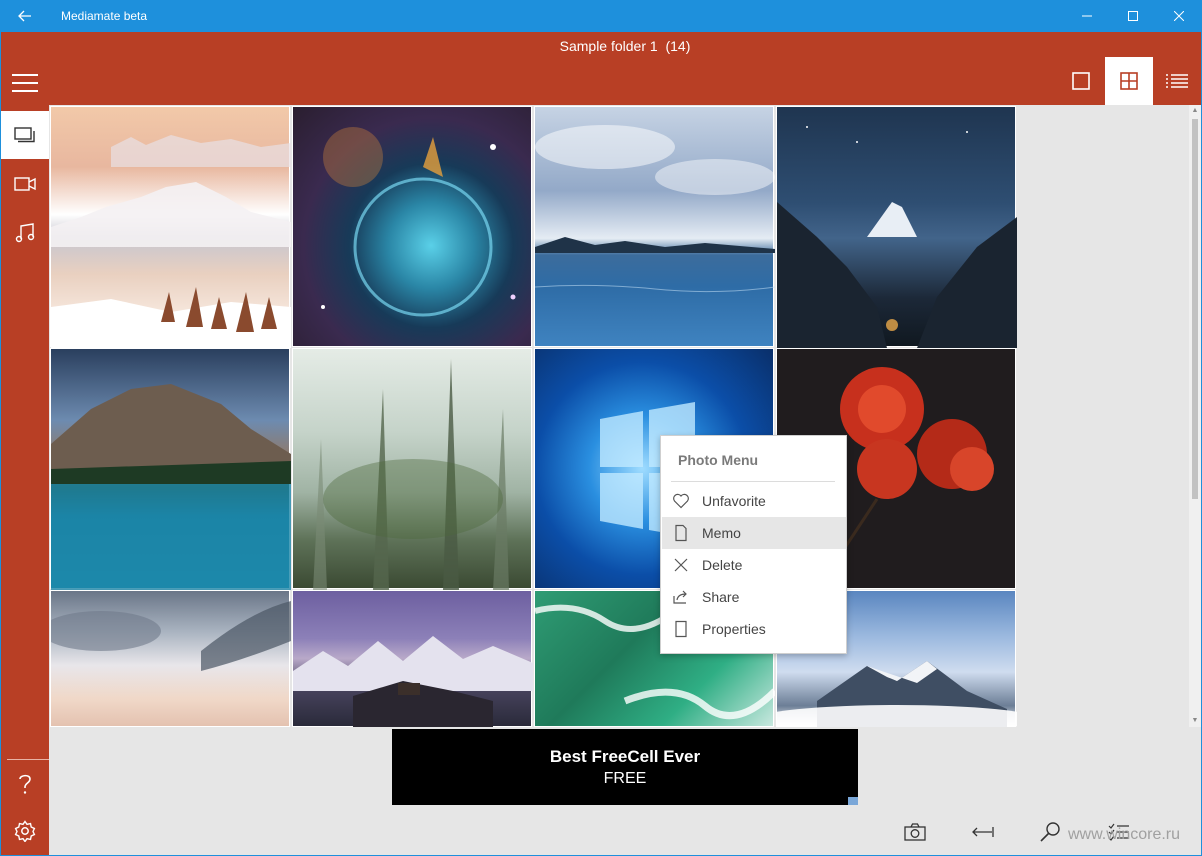 The width and height of the screenshot is (1202, 856). I want to click on menu-item-delete: Delete, so click(754, 565).